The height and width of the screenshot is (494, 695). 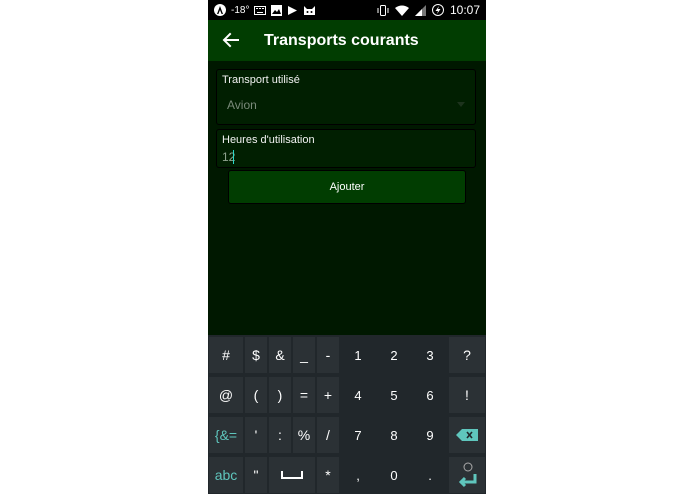 What do you see at coordinates (328, 435) in the screenshot?
I see `key: /` at bounding box center [328, 435].